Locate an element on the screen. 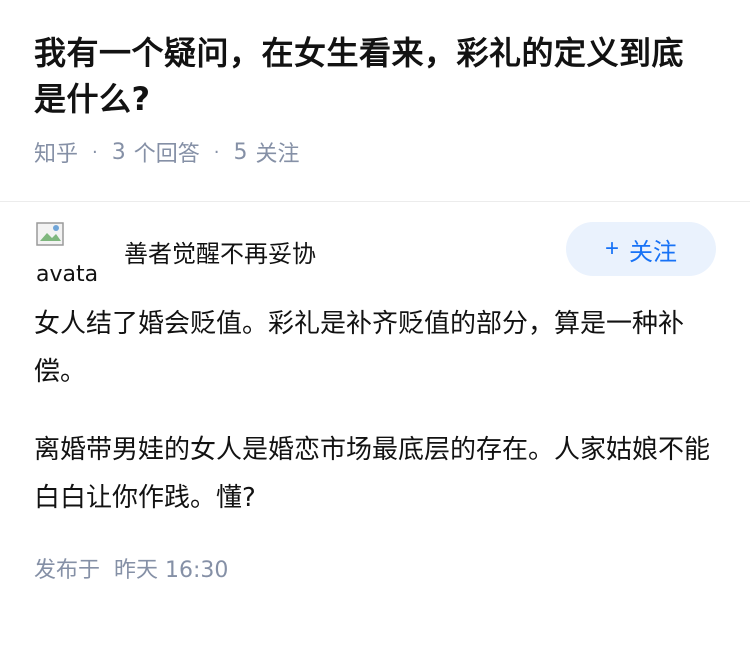 Image resolution: width=750 pixels, height=664 pixels. answer-count-label: 个回答 is located at coordinates (167, 152).